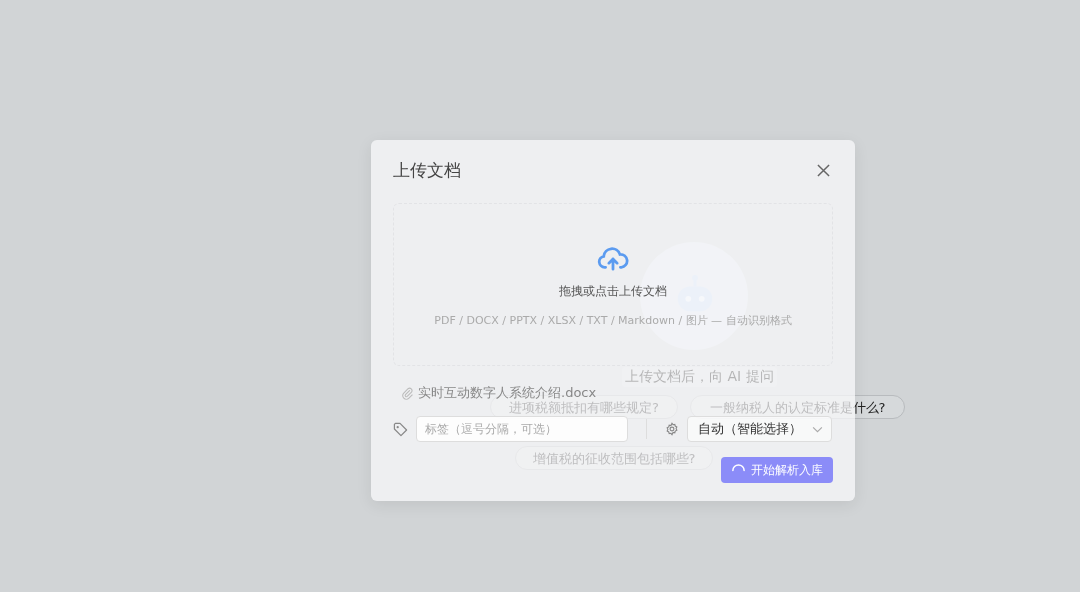 The width and height of the screenshot is (1080, 592). Describe the element at coordinates (427, 170) in the screenshot. I see `dialog-title: 上传文档` at that location.